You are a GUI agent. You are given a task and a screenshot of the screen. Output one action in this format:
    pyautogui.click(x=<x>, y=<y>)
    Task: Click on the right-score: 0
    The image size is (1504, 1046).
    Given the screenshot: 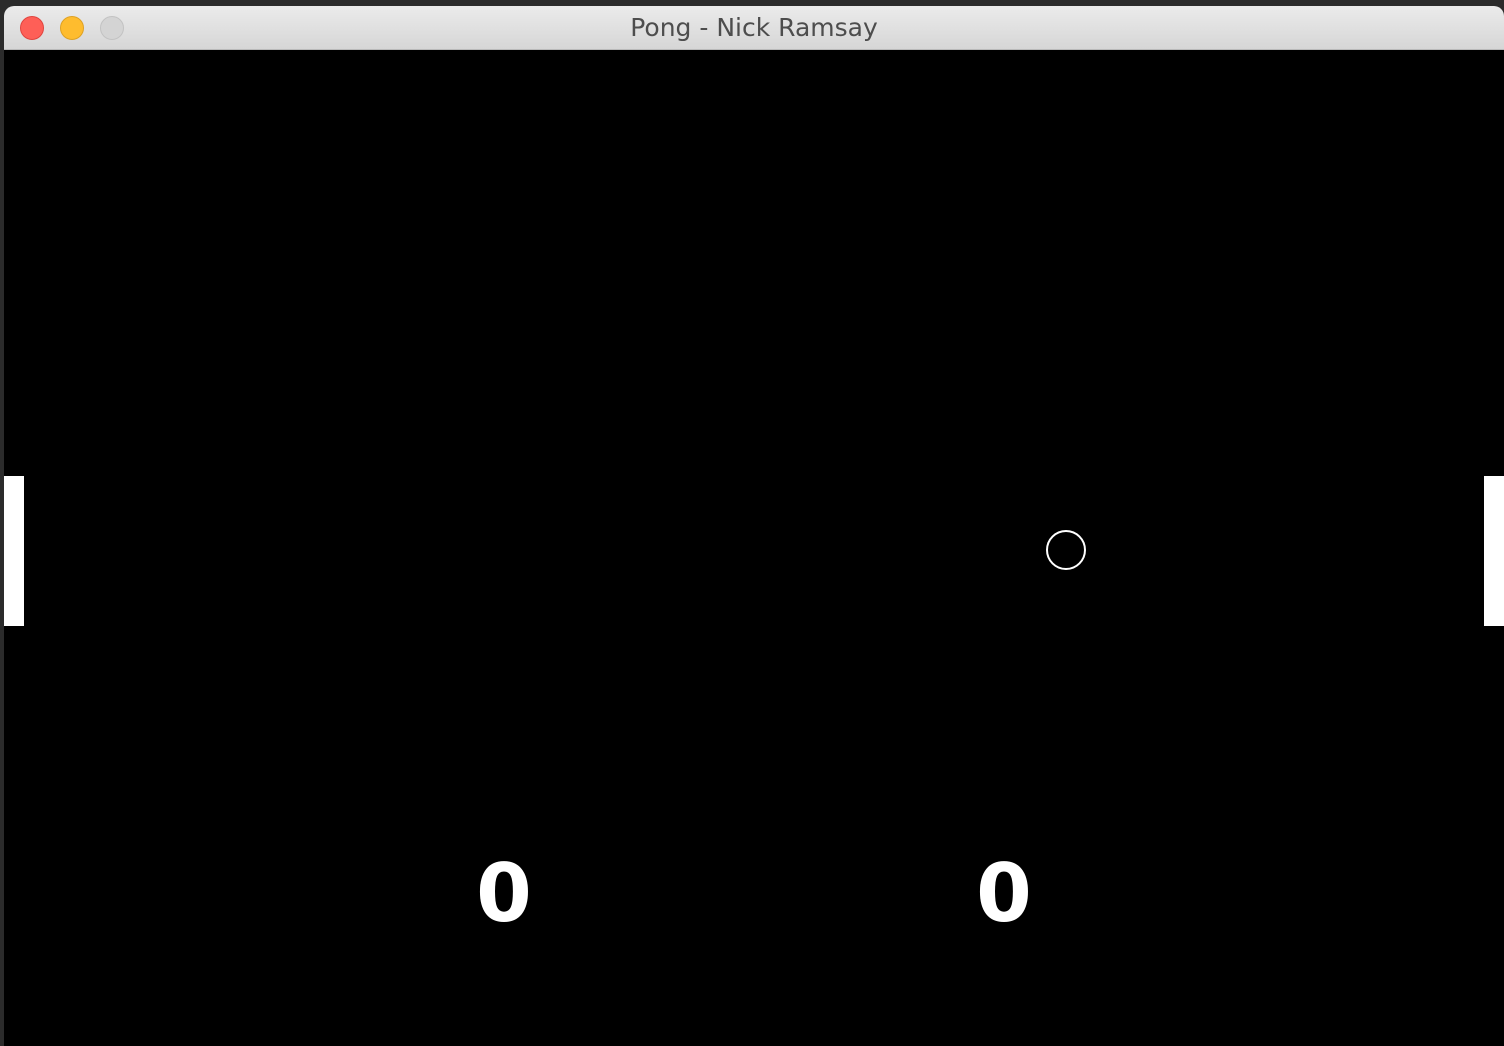 What is the action you would take?
    pyautogui.click(x=1004, y=893)
    